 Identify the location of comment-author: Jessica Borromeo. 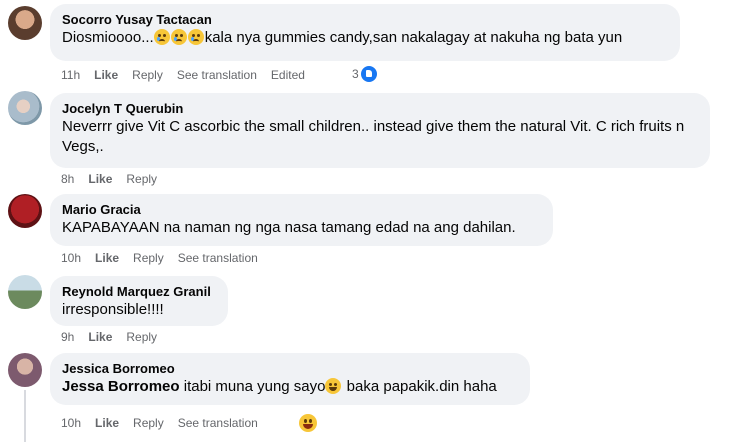
(290, 368).